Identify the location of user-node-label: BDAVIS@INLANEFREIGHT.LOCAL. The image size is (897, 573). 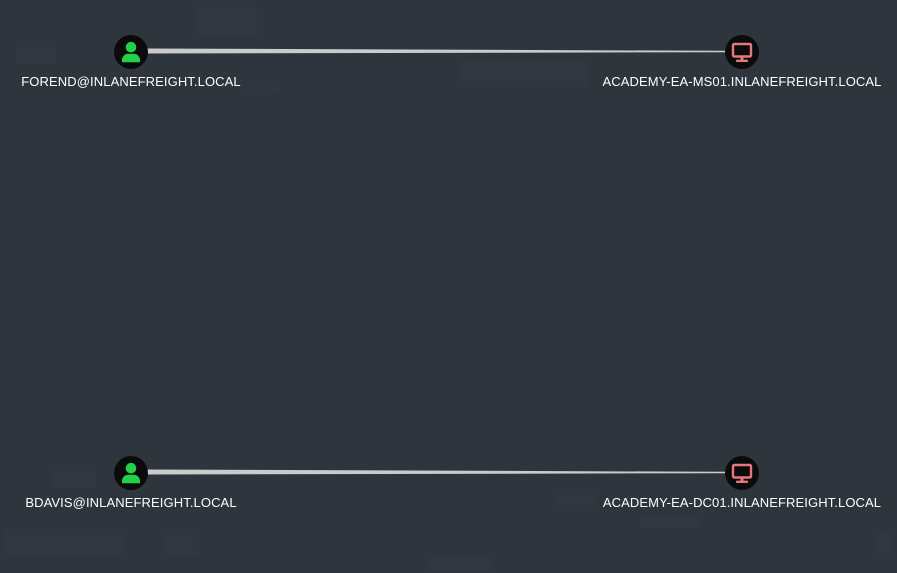
(130, 502).